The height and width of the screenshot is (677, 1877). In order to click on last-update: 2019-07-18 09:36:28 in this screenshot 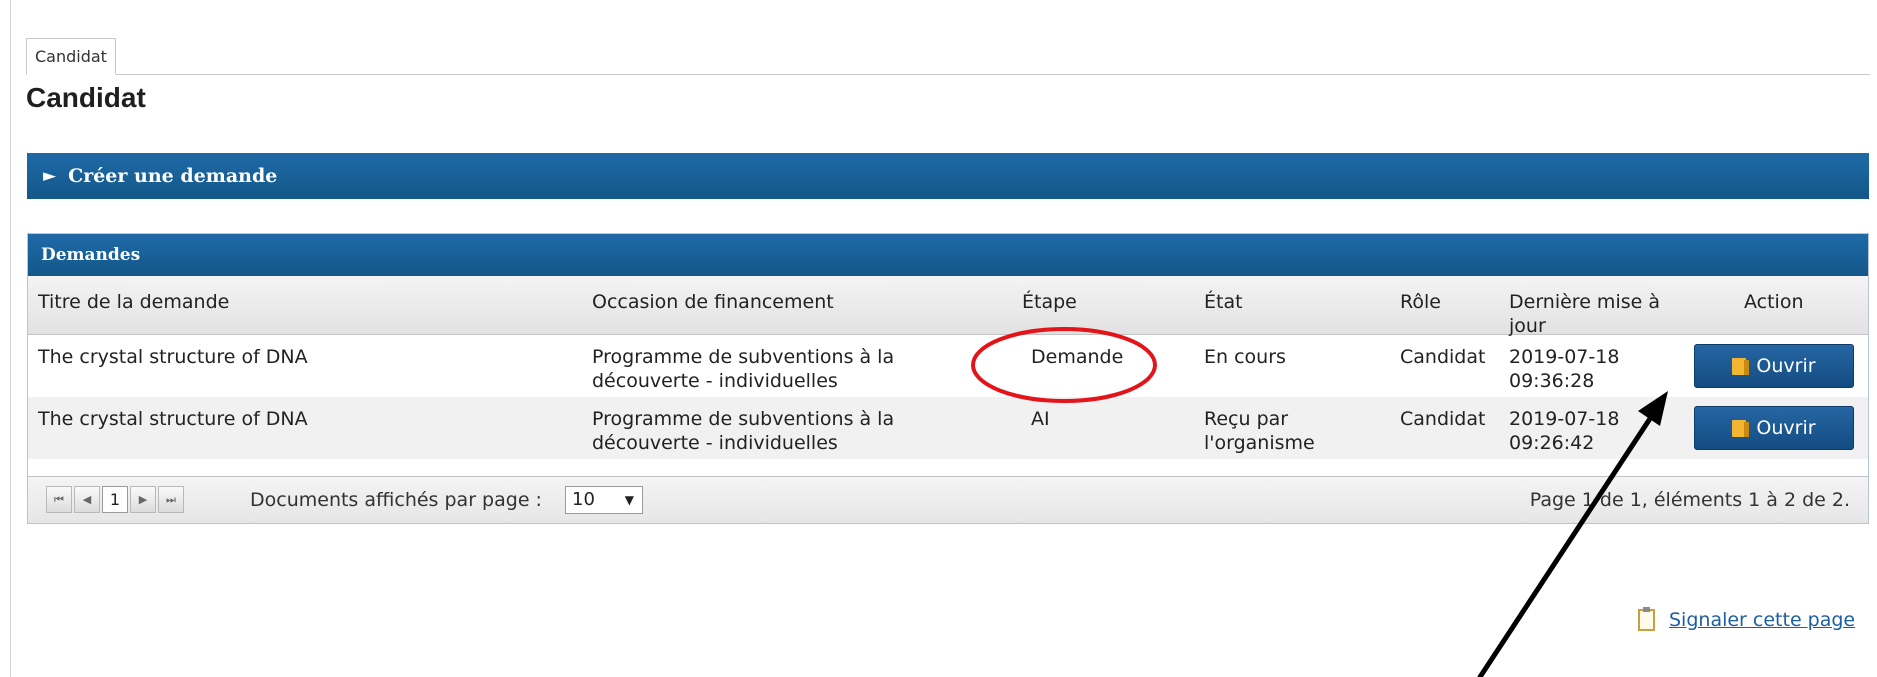, I will do `click(1564, 369)`.